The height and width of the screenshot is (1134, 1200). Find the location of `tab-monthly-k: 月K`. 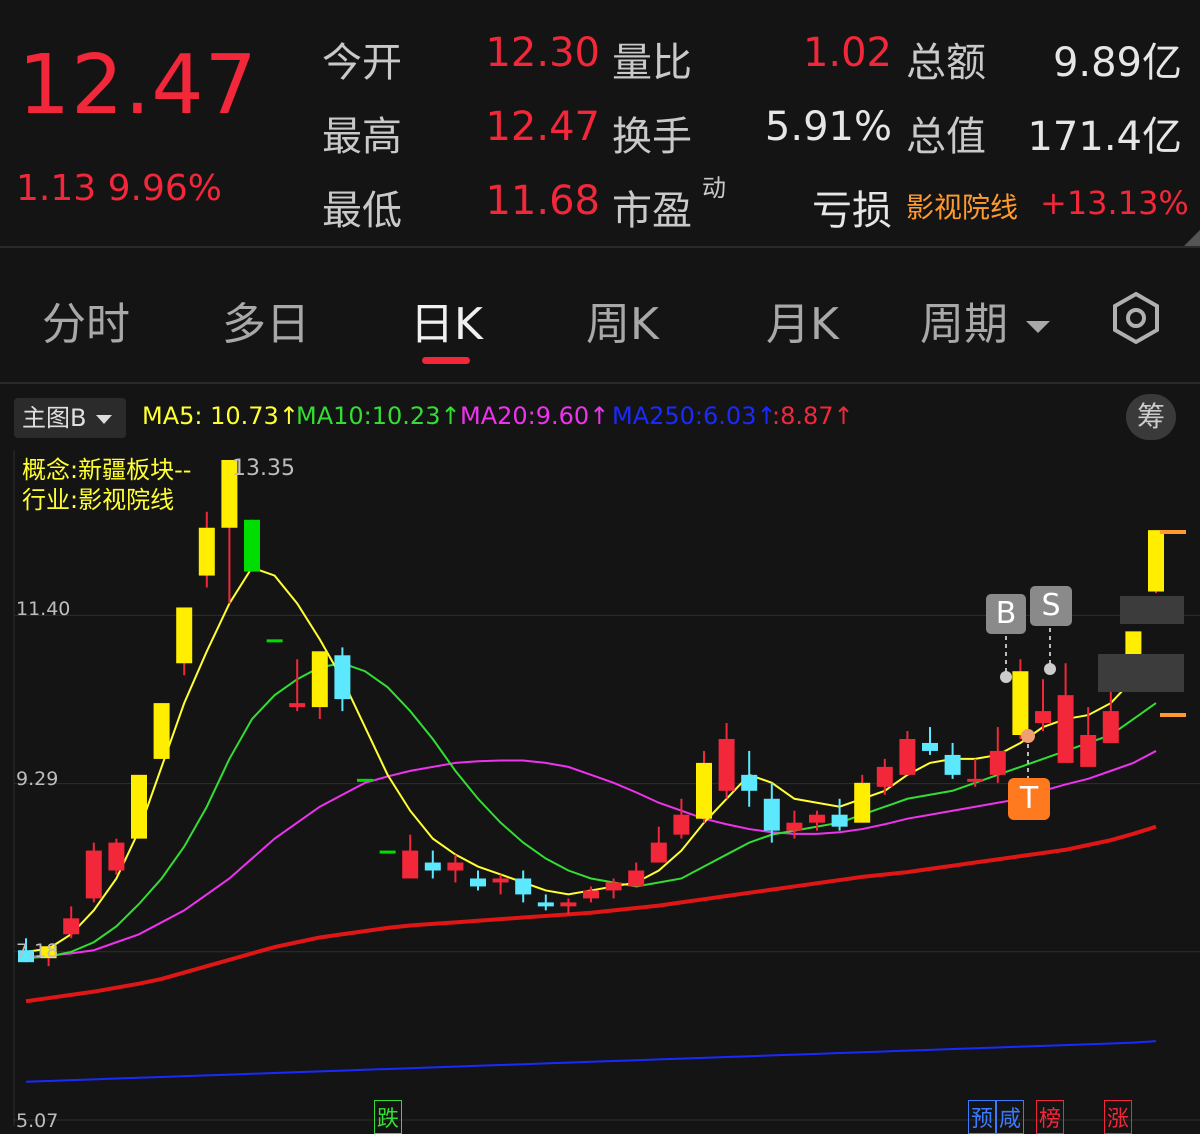

tab-monthly-k: 月K is located at coordinates (802, 320).